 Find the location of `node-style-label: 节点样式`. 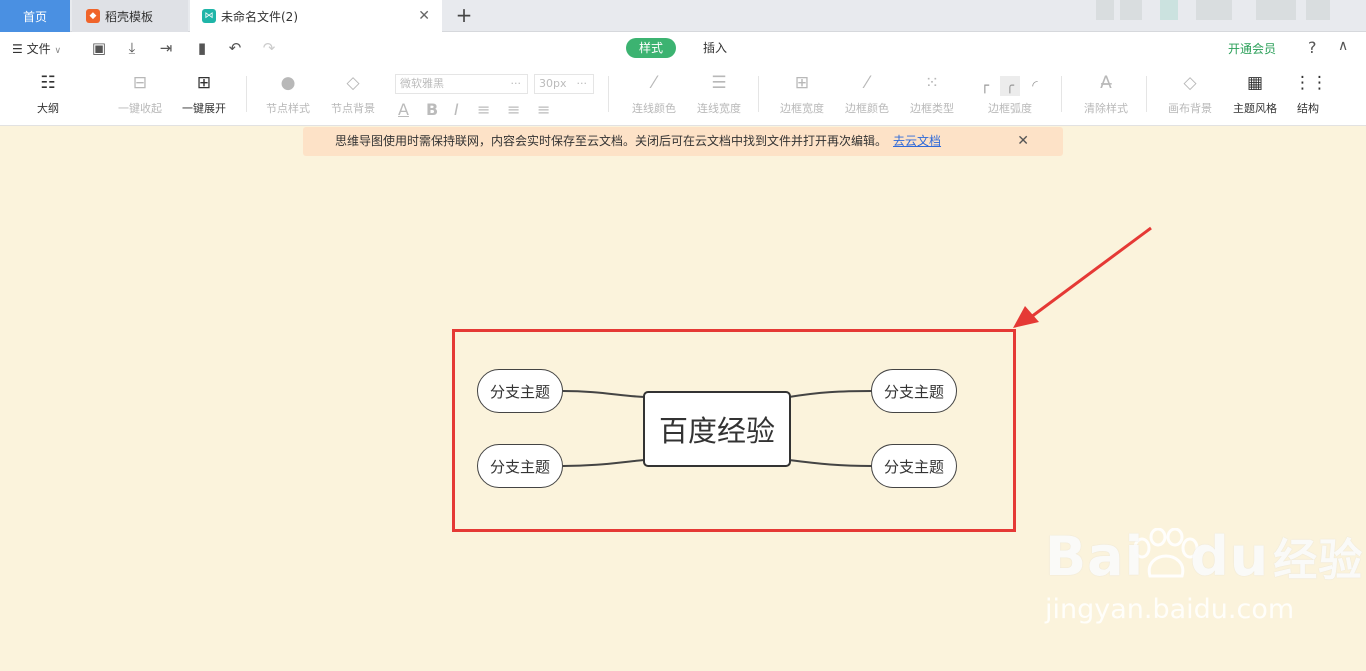

node-style-label: 节点样式 is located at coordinates (288, 108).